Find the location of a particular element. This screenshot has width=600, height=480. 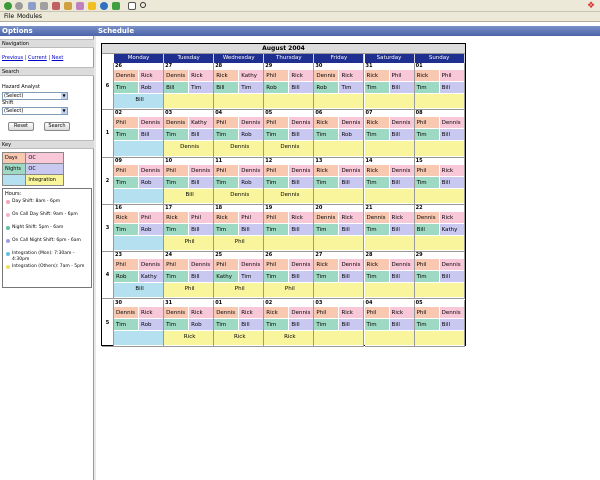

day-number: 01 is located at coordinates (419, 66).